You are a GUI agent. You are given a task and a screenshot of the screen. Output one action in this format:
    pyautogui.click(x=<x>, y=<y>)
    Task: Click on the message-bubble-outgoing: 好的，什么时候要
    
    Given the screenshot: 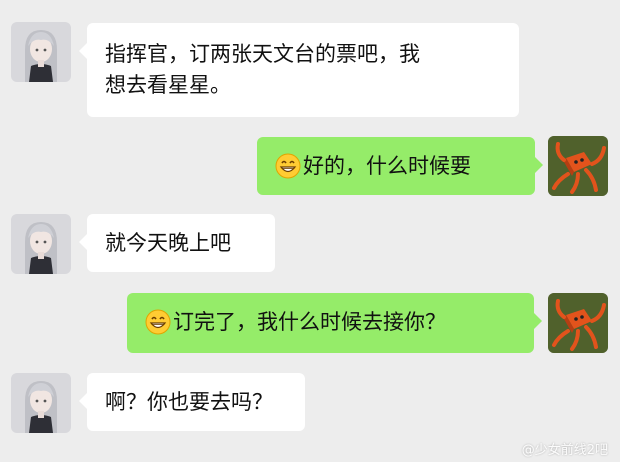 What is the action you would take?
    pyautogui.click(x=400, y=166)
    